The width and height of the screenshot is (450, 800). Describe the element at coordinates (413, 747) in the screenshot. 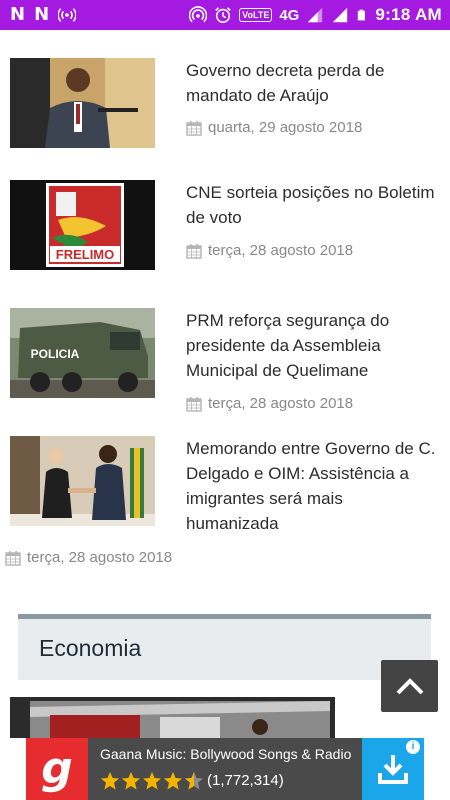

I see `adchoices-icon: i` at that location.